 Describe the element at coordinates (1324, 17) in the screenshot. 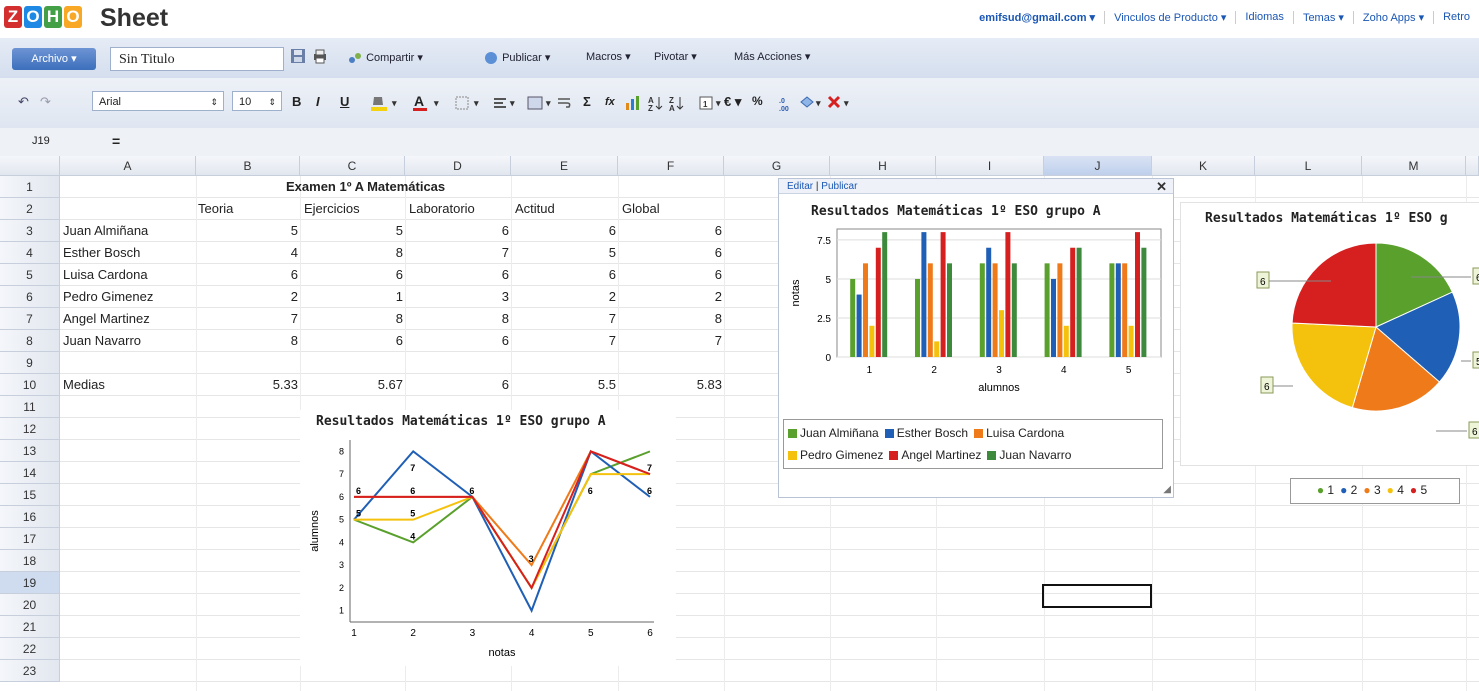

I see `nav-themes: Temas ▾` at that location.